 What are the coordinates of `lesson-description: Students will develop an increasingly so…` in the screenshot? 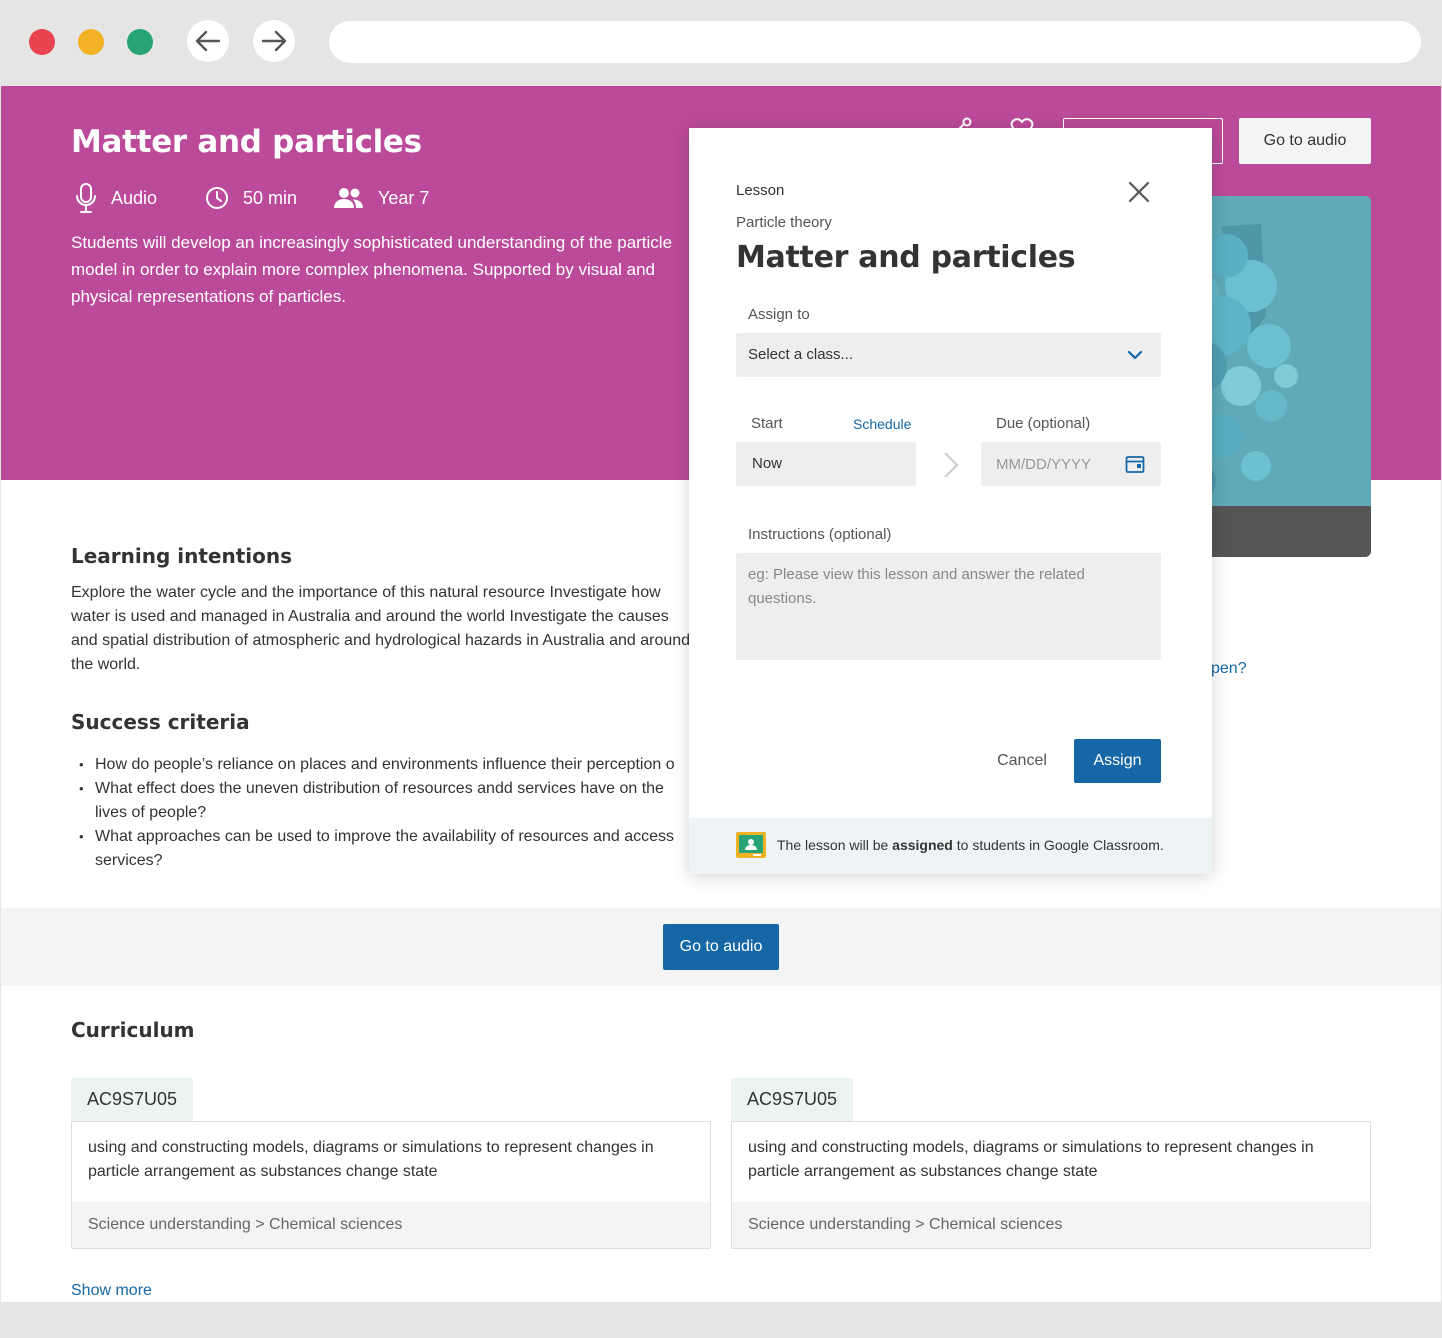 It's located at (372, 269).